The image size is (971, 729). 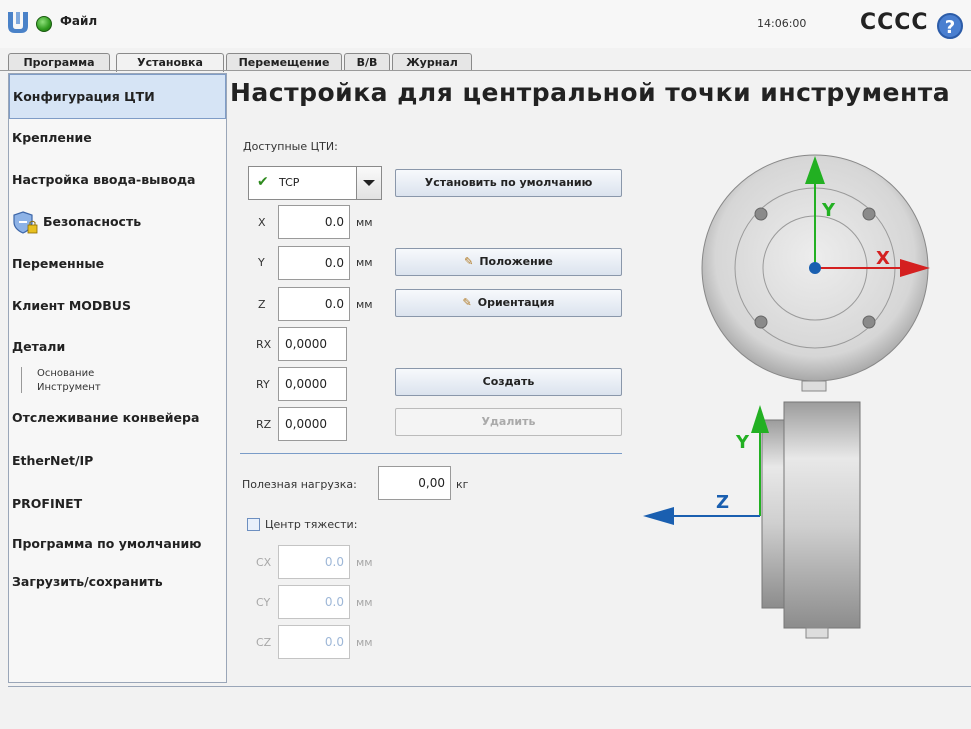 I want to click on rx-field: 0,0000, so click(x=312, y=344).